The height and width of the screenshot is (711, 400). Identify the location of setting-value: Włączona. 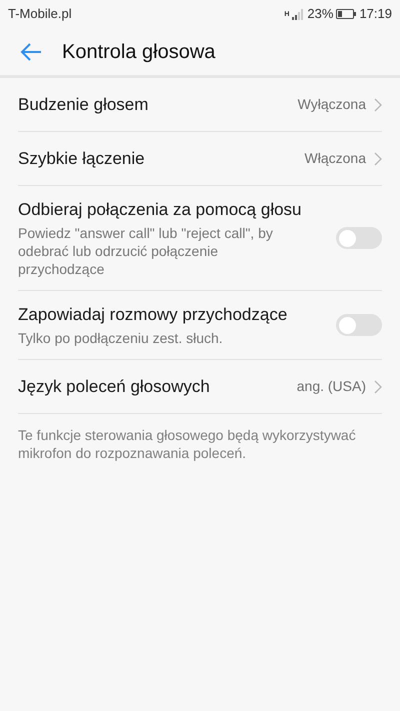
(335, 158).